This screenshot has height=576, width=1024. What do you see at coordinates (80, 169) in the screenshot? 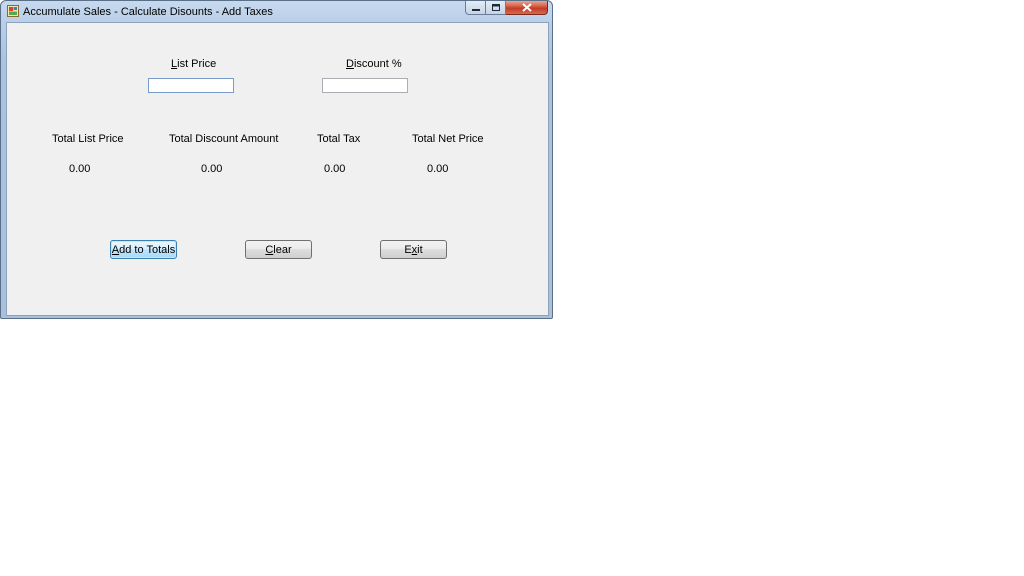
I see `total-list-price-value: 0.00` at bounding box center [80, 169].